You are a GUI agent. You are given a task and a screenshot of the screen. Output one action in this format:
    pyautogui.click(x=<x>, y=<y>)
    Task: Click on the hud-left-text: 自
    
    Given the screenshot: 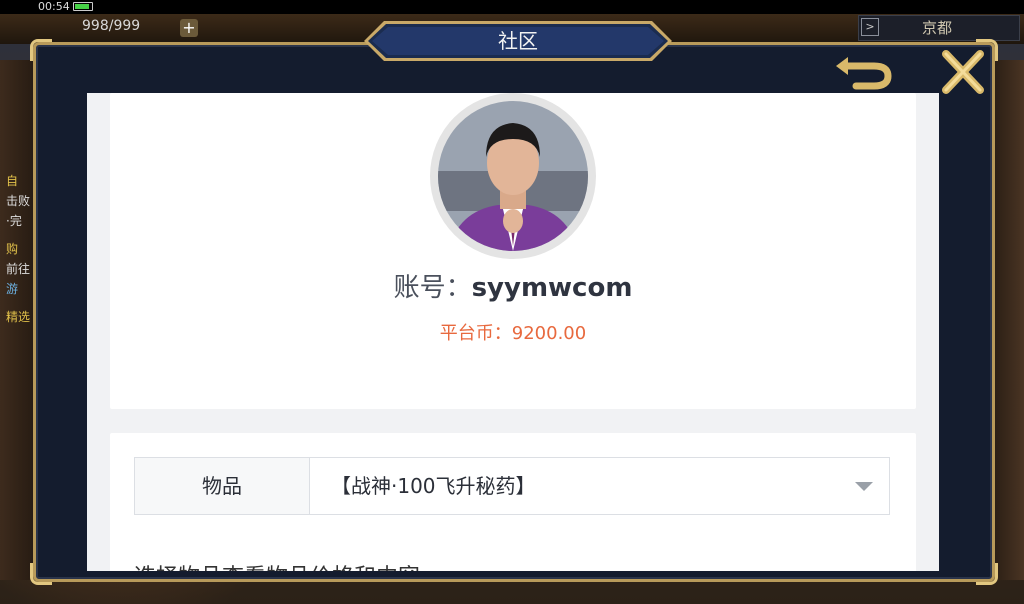 What is the action you would take?
    pyautogui.click(x=12, y=181)
    